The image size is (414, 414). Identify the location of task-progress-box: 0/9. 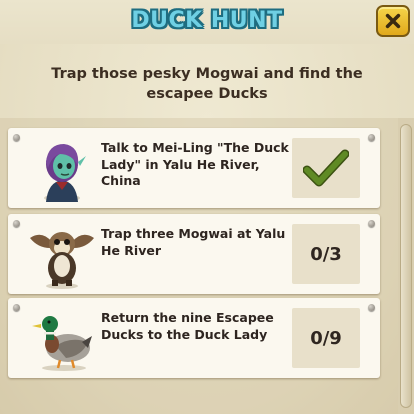
(326, 338).